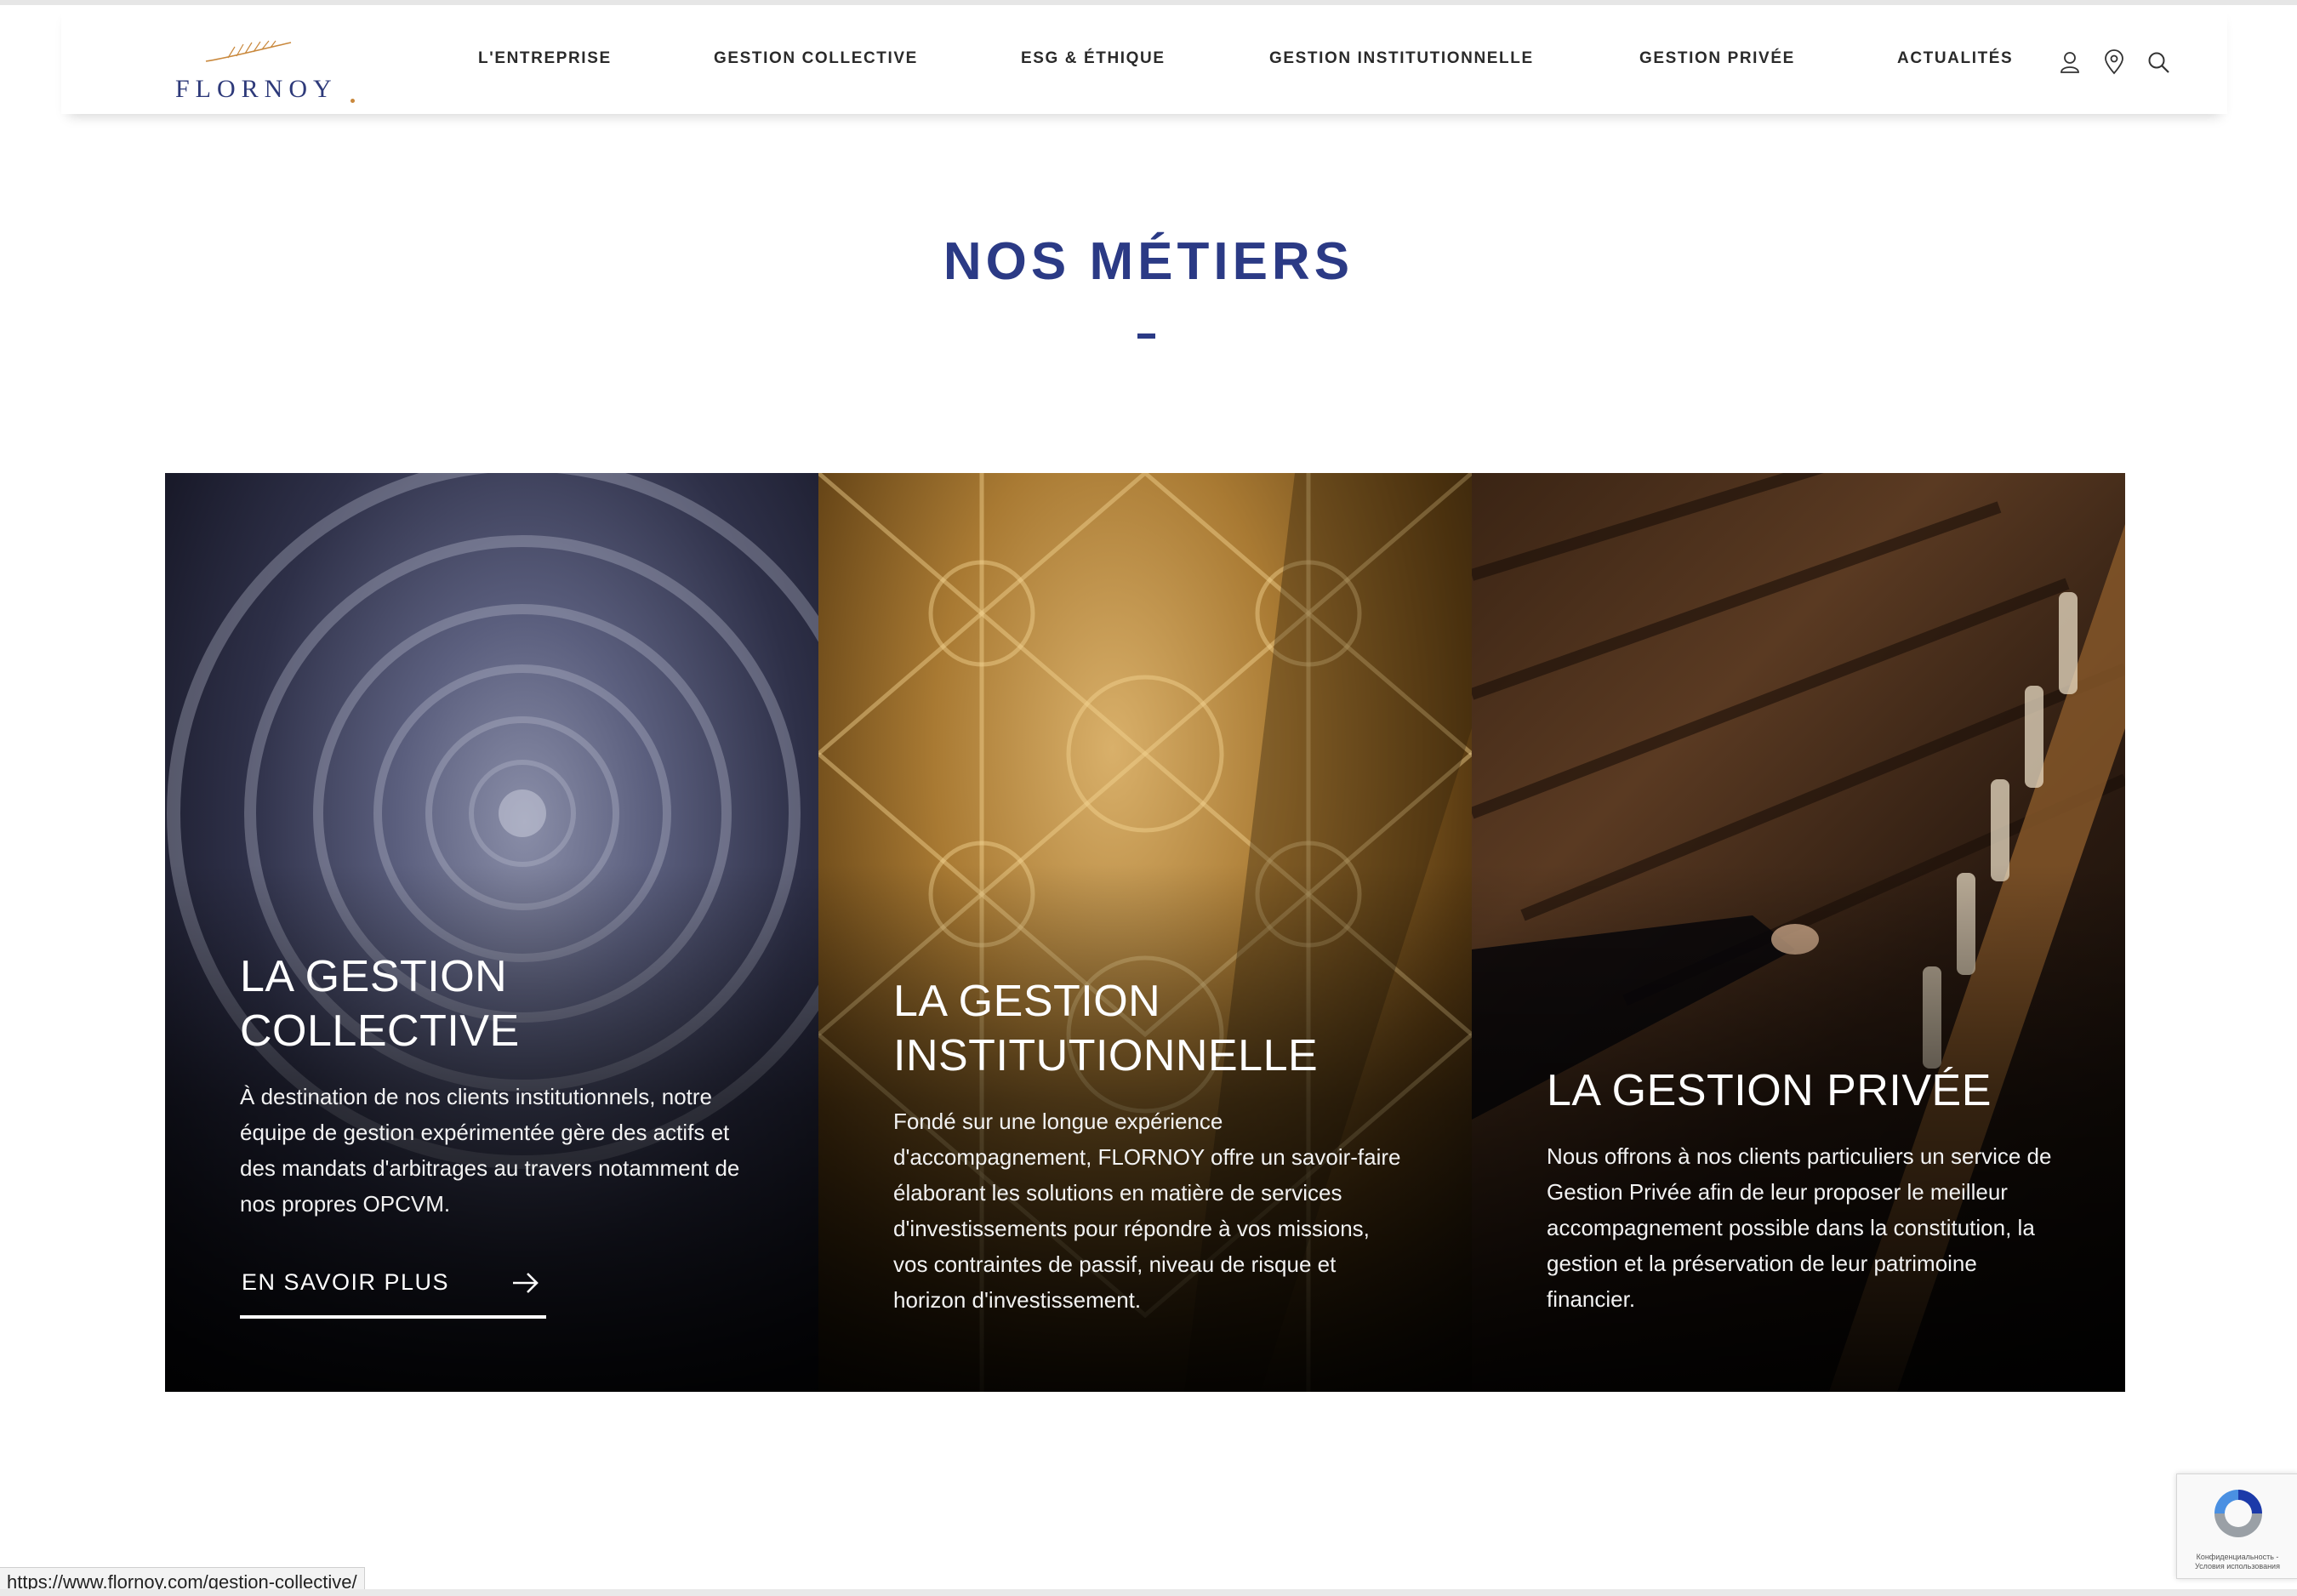 Image resolution: width=2297 pixels, height=1596 pixels. Describe the element at coordinates (2070, 62) in the screenshot. I see `user-icon` at that location.